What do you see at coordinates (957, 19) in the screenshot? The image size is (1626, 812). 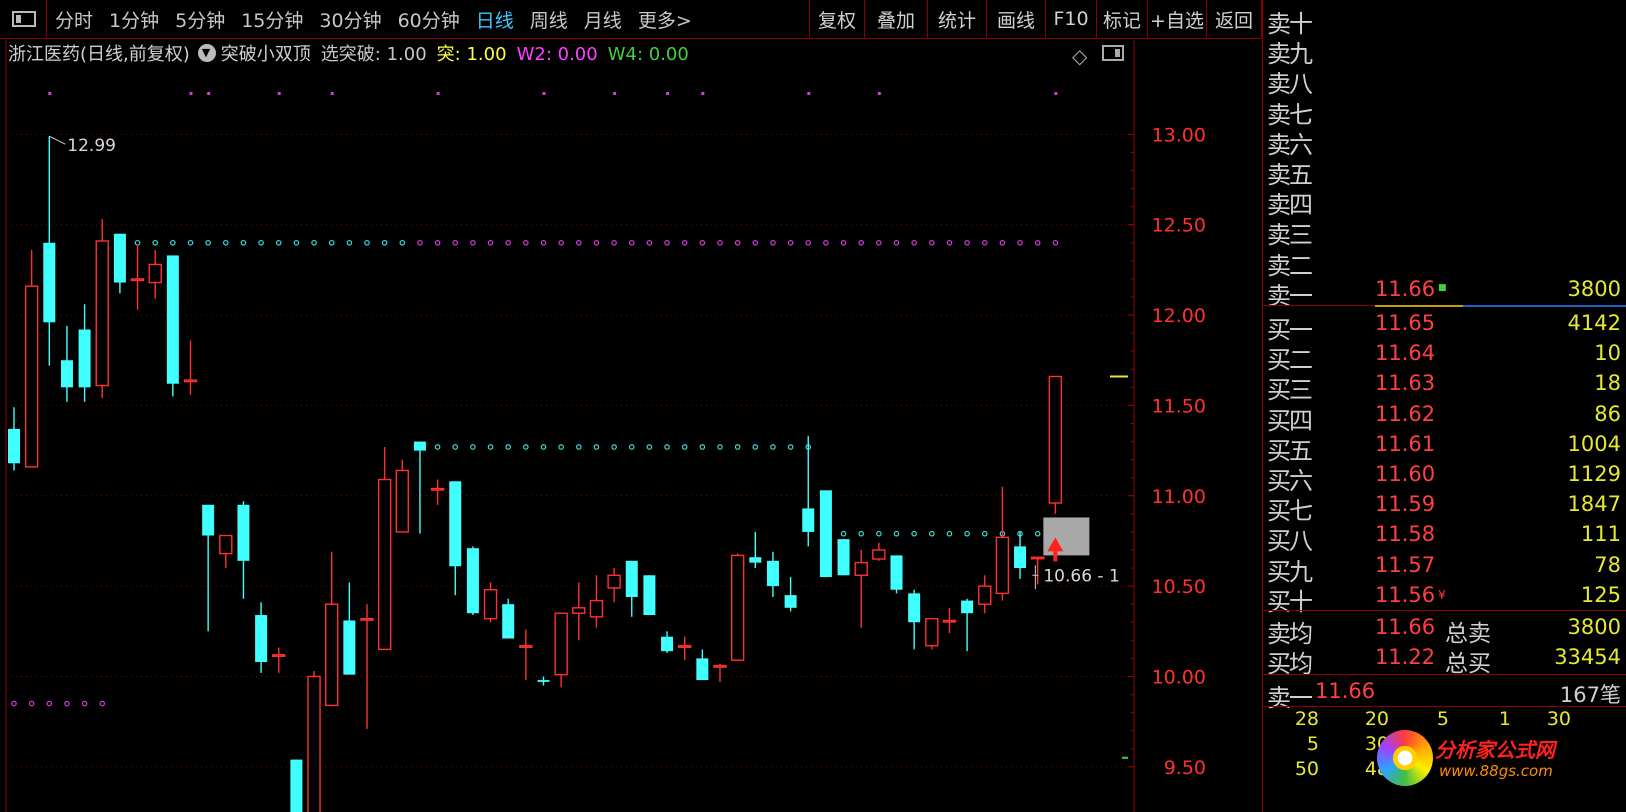 I see `toolbar-button-2: 统计` at bounding box center [957, 19].